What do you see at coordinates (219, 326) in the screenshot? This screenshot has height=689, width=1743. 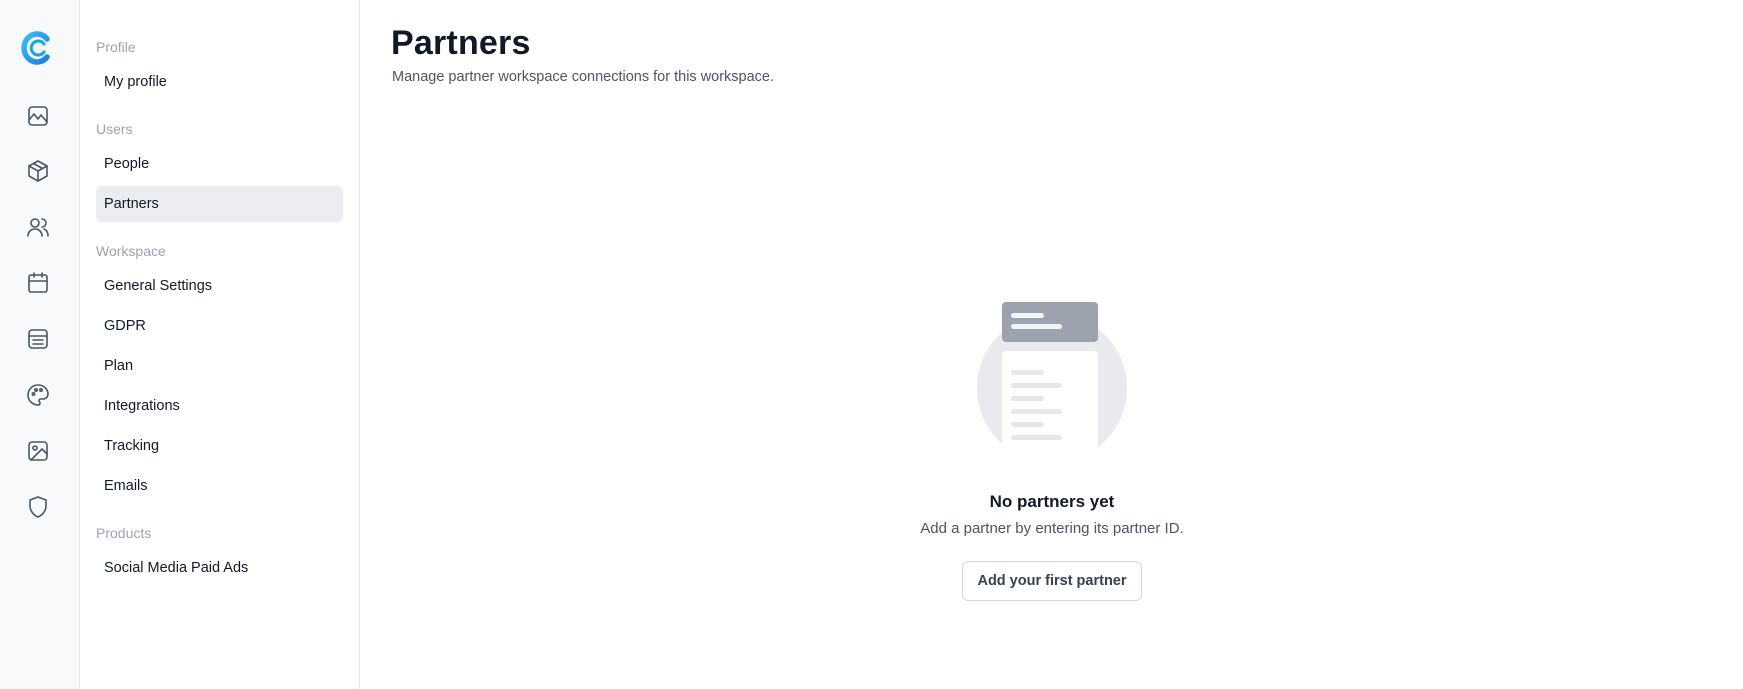 I see `sidebar-item-gdpr: GDPR` at bounding box center [219, 326].